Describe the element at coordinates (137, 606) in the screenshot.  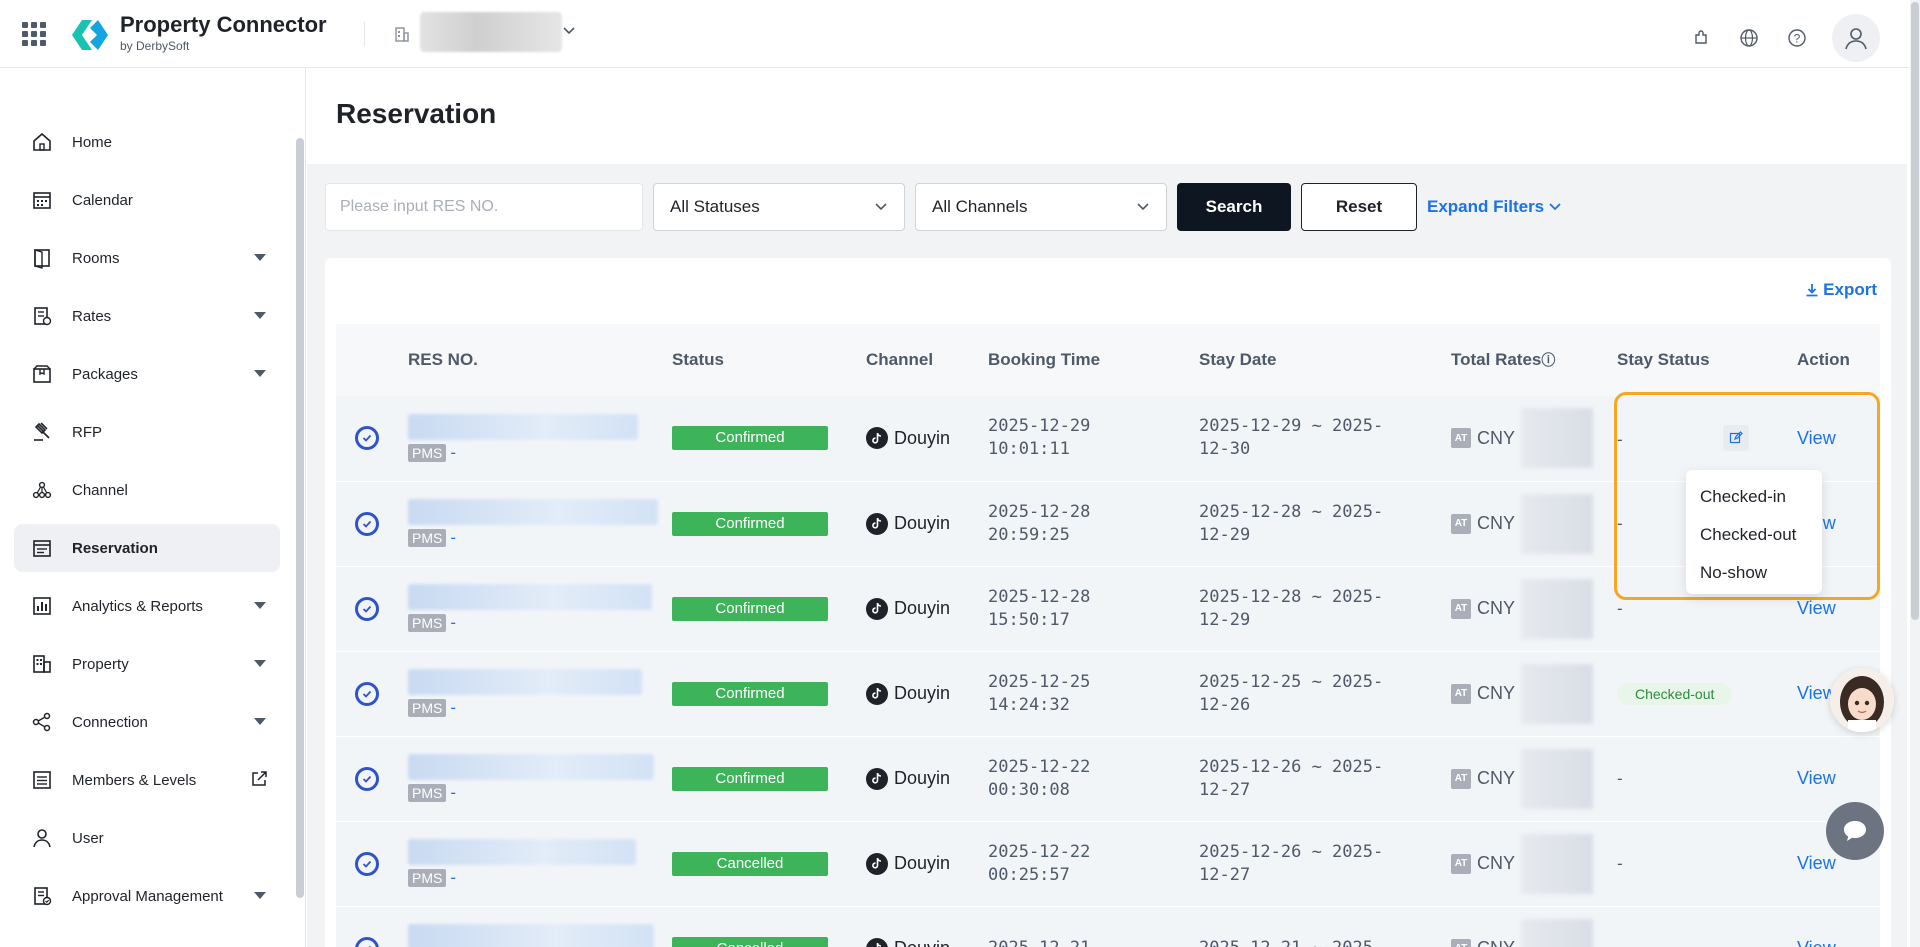
I see `sidebar-item-label: Analytics & Reports` at that location.